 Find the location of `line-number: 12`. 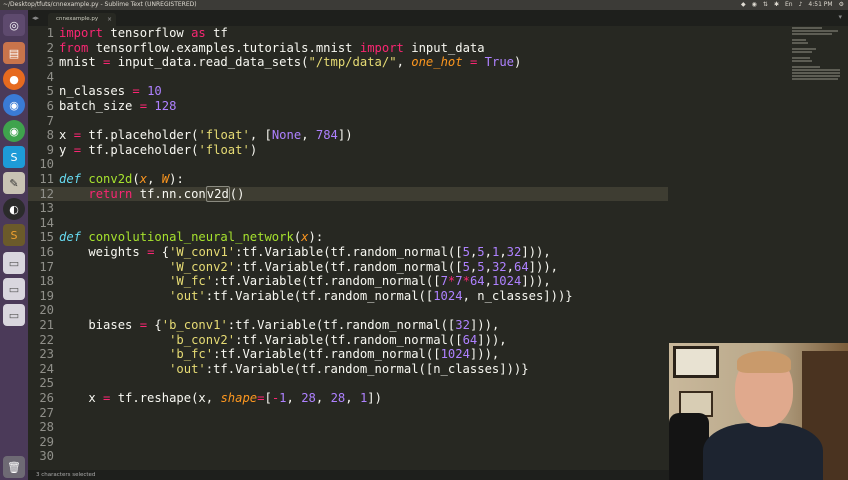

line-number: 12 is located at coordinates (46, 193).